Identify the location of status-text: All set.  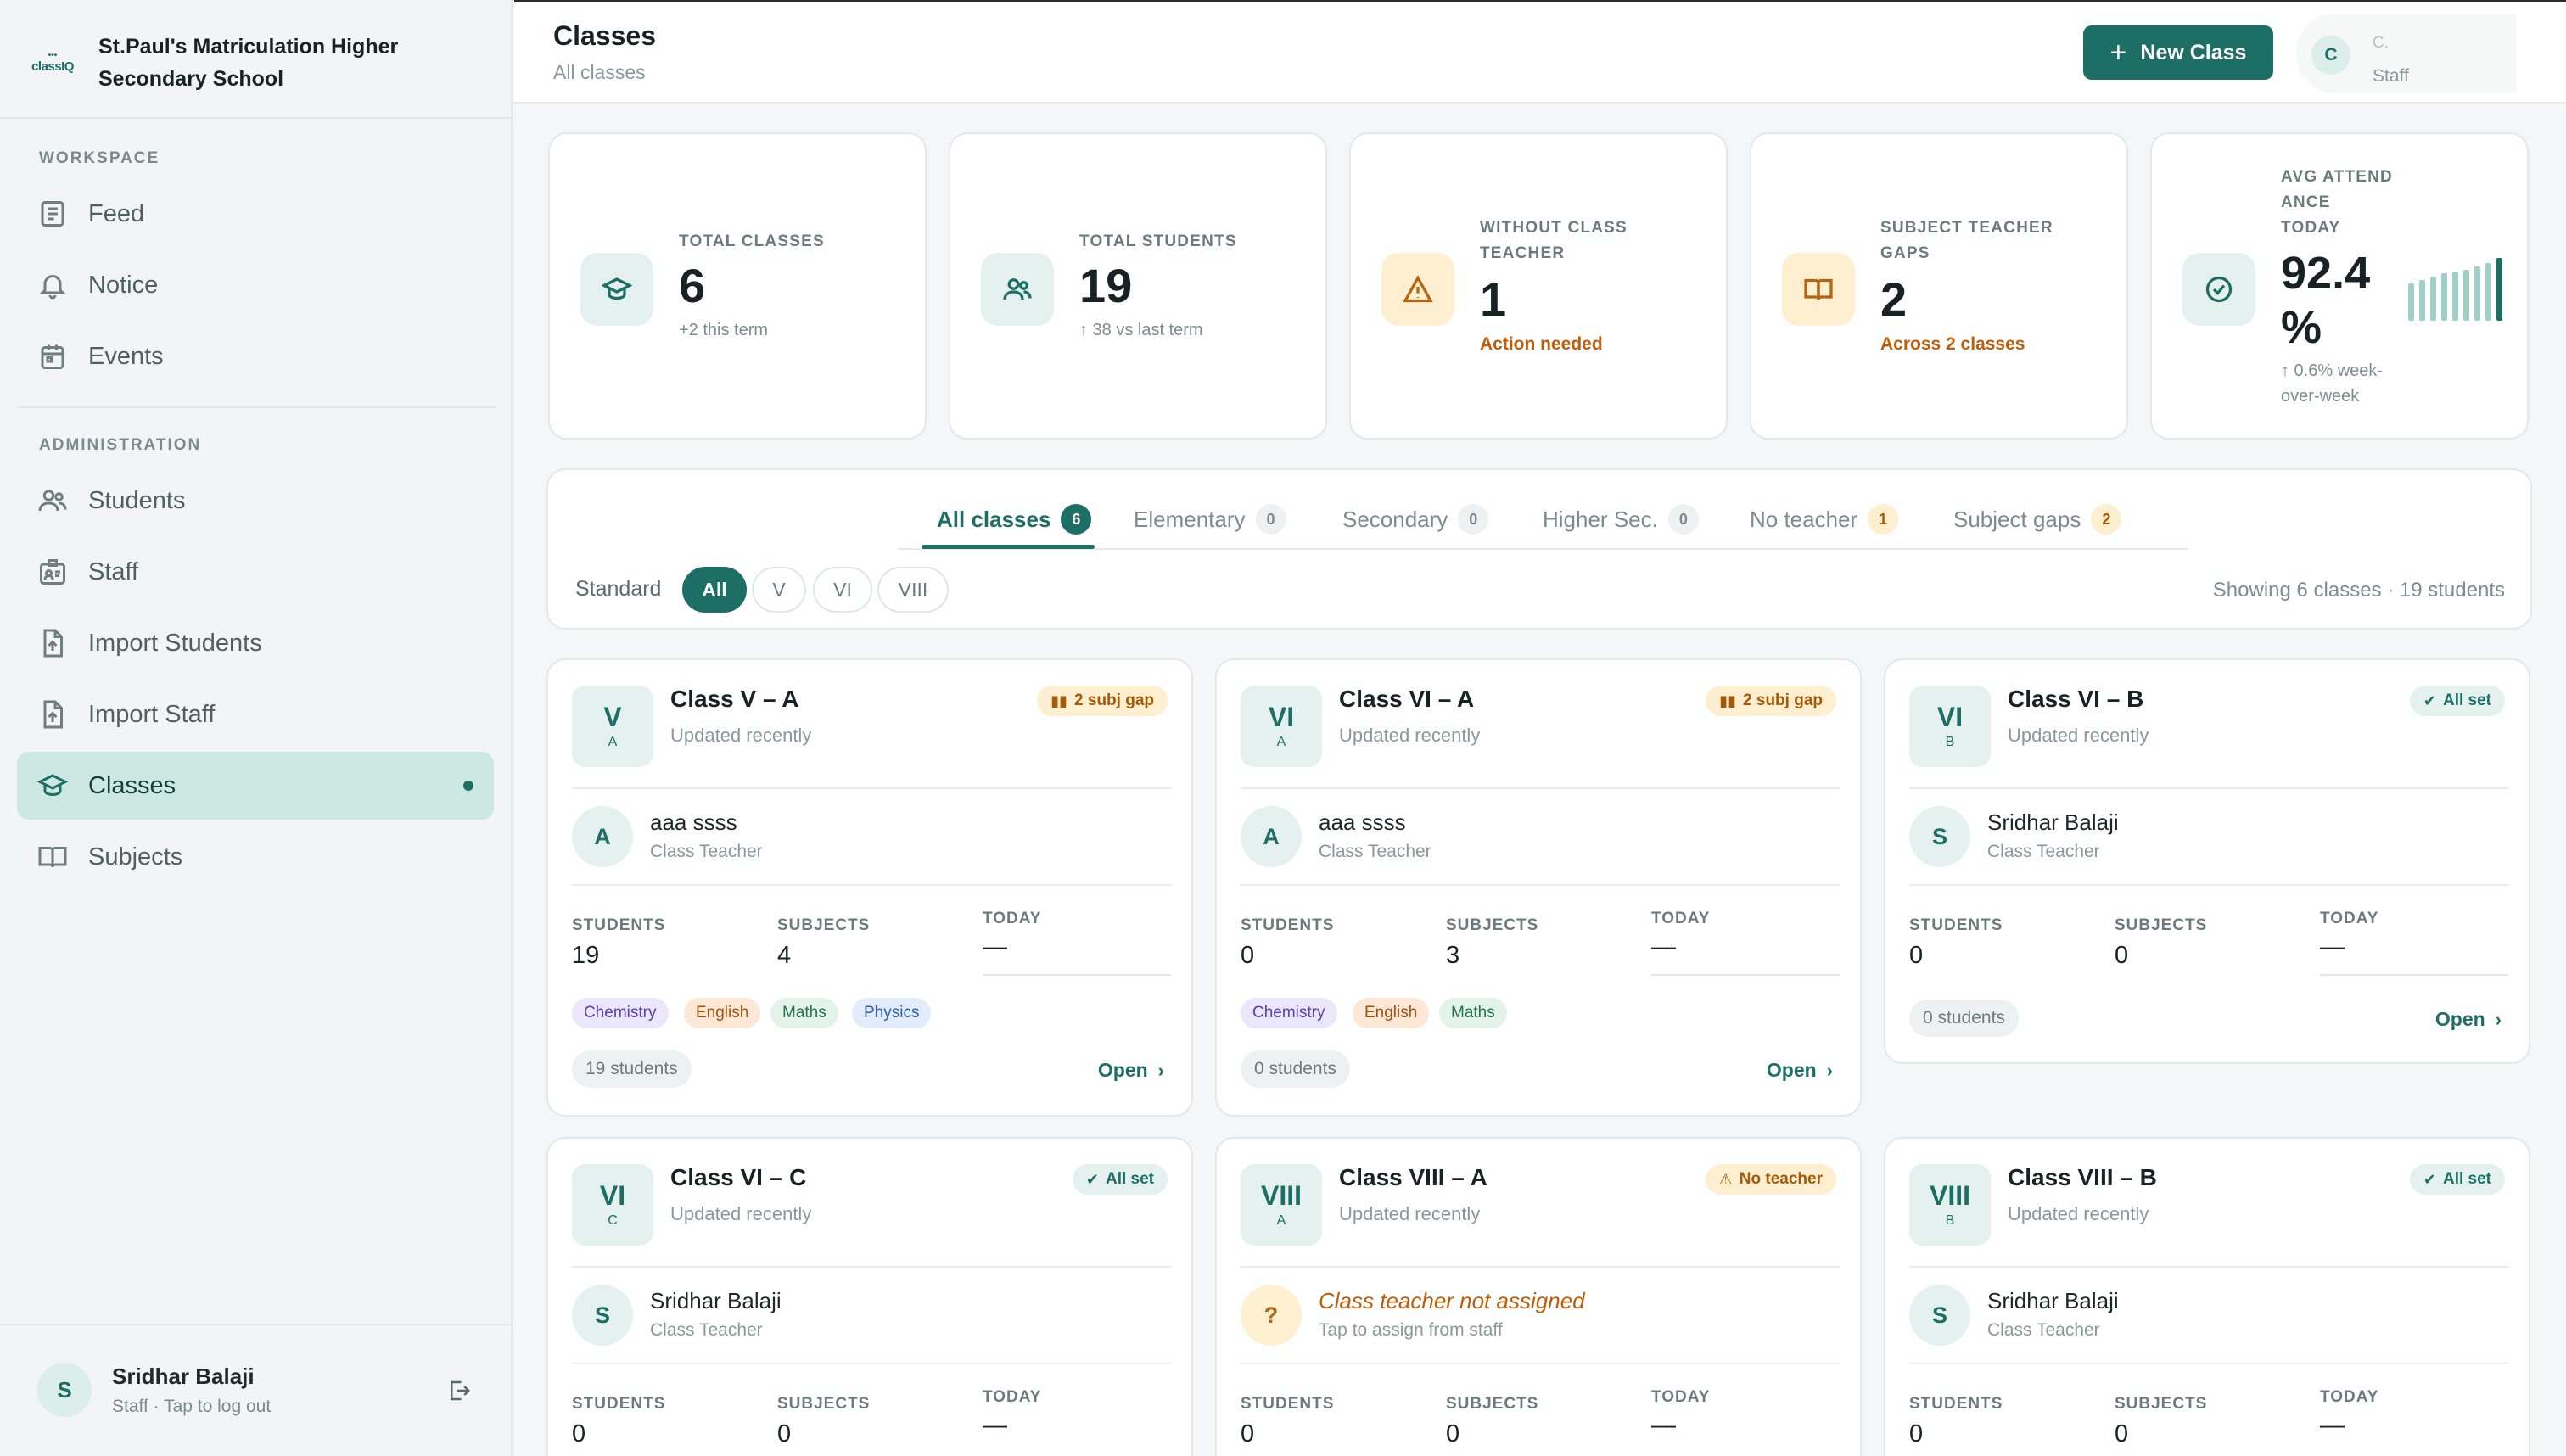
(2466, 1179).